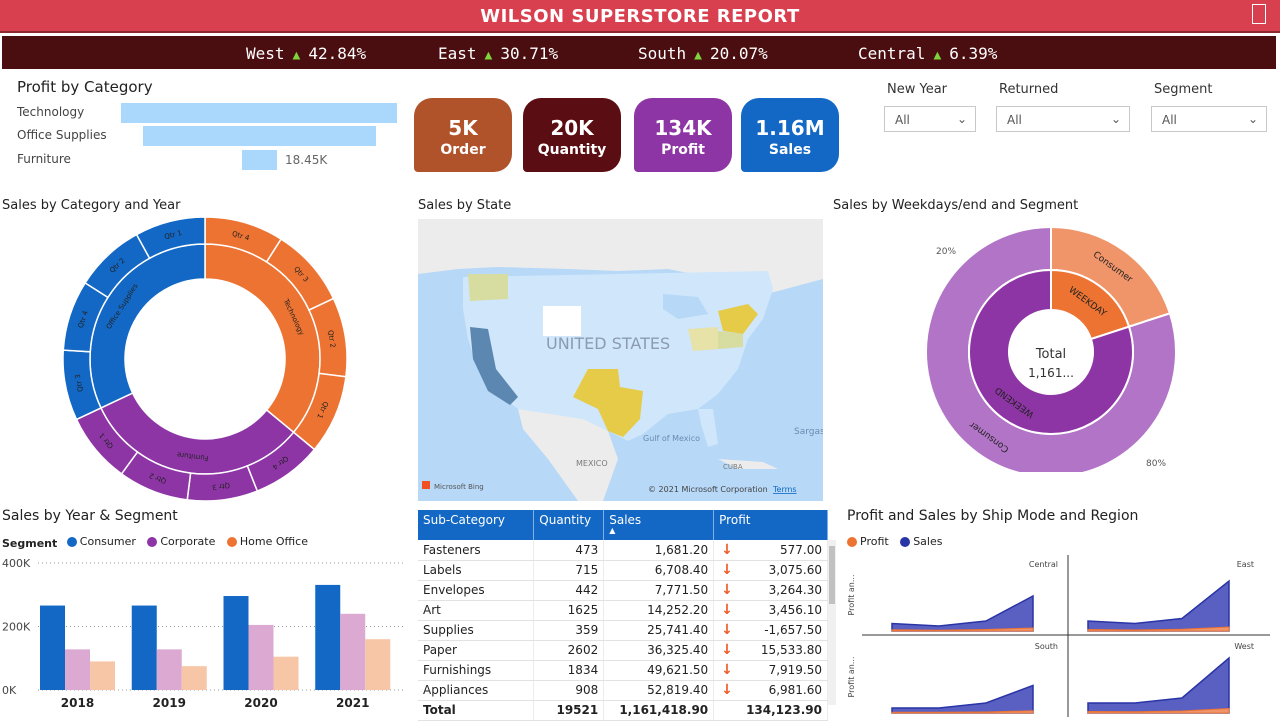 The height and width of the screenshot is (721, 1280). Describe the element at coordinates (572, 135) in the screenshot. I see `kpi-card-quantity: 20K Quantity` at that location.